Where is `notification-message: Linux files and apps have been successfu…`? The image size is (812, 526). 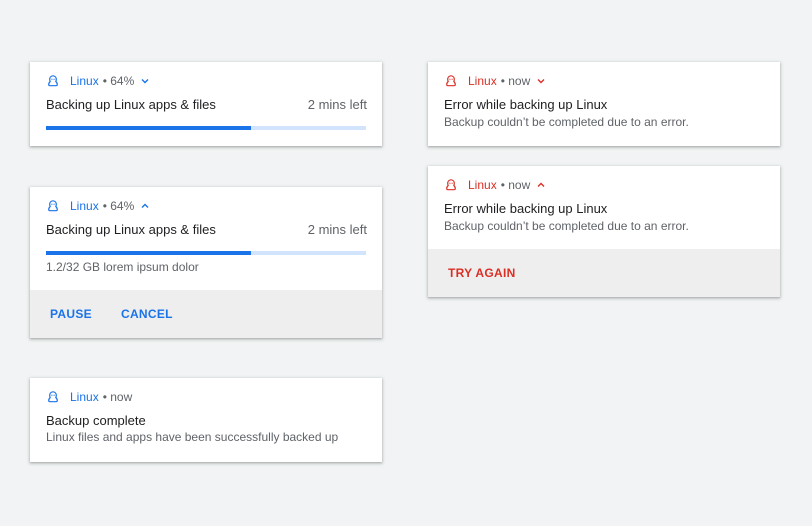
notification-message: Linux files and apps have been successfu… is located at coordinates (192, 437).